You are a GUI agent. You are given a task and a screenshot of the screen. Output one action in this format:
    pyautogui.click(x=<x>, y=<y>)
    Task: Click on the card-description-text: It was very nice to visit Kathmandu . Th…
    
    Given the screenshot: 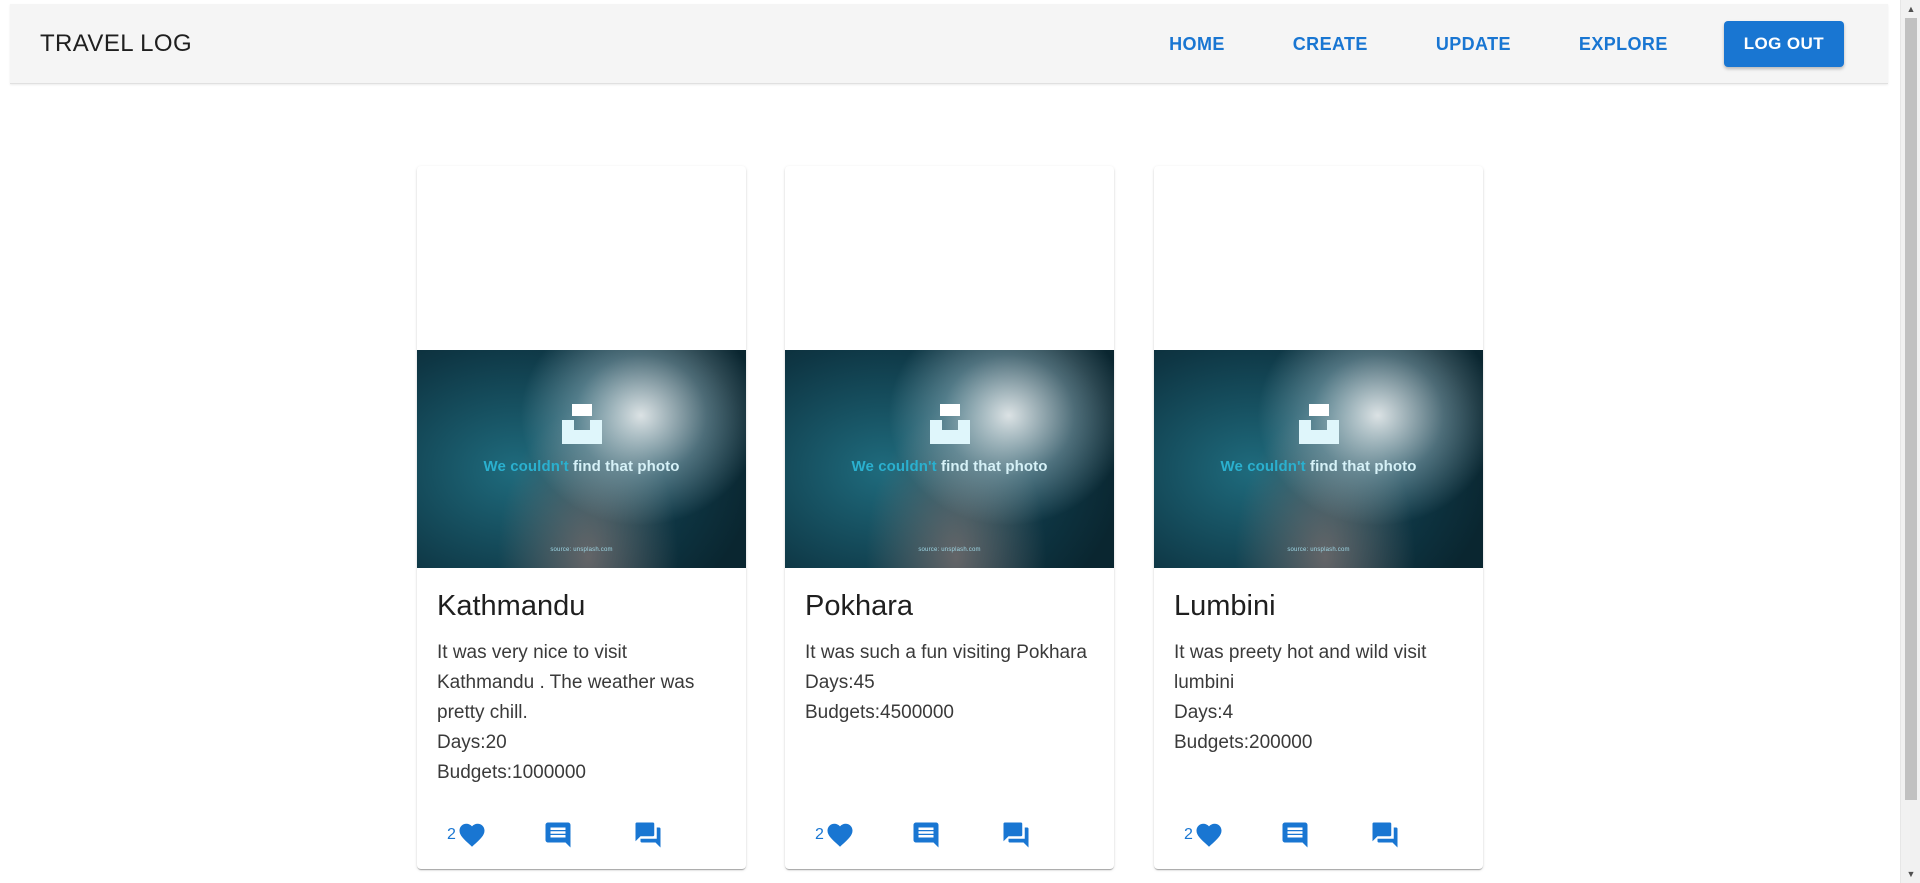 What is the action you would take?
    pyautogui.click(x=566, y=682)
    